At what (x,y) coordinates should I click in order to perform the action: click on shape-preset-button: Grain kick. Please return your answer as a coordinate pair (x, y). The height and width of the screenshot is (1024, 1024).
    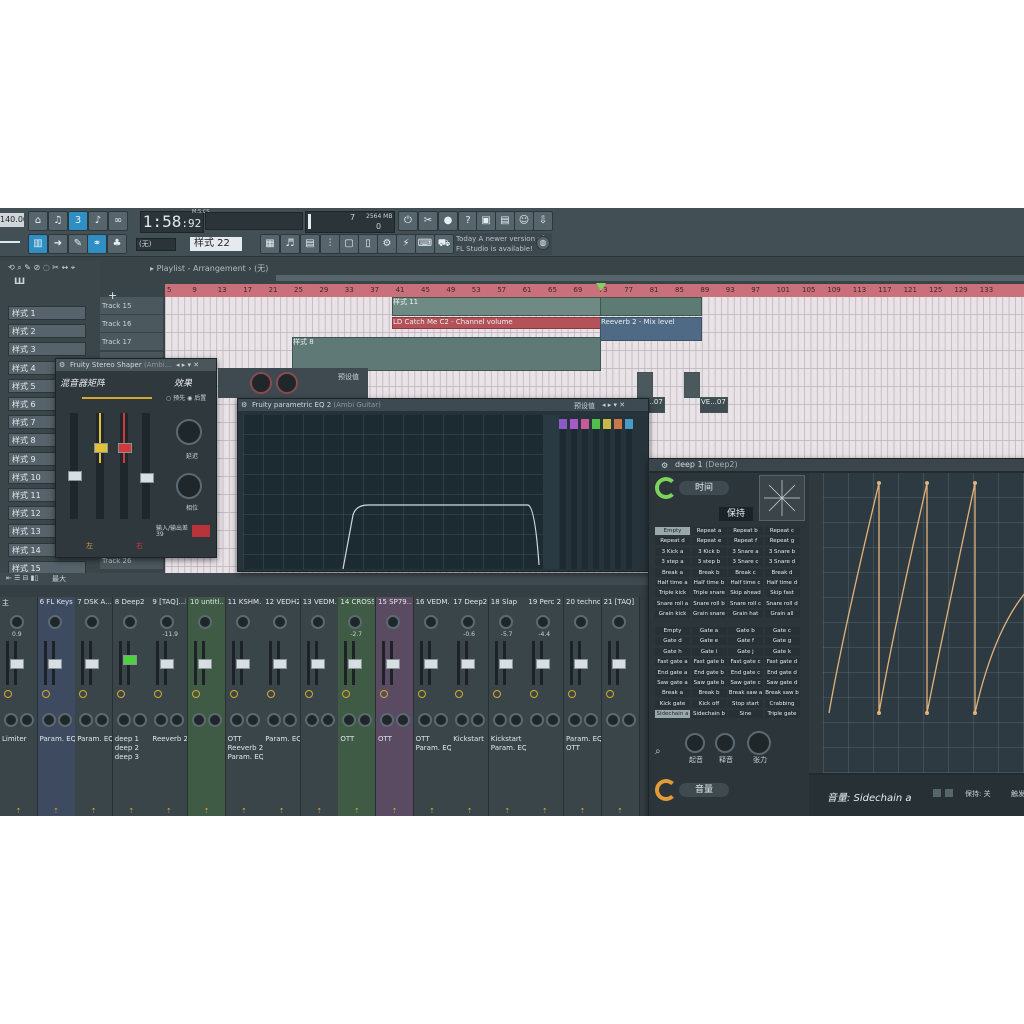
    Looking at the image, I should click on (672, 614).